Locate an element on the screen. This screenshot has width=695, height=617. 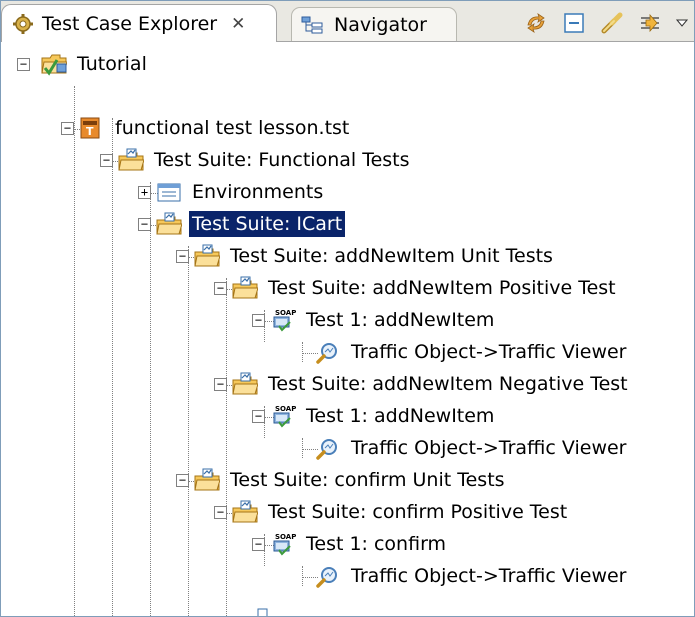
gear-icon is located at coordinates (23, 23).